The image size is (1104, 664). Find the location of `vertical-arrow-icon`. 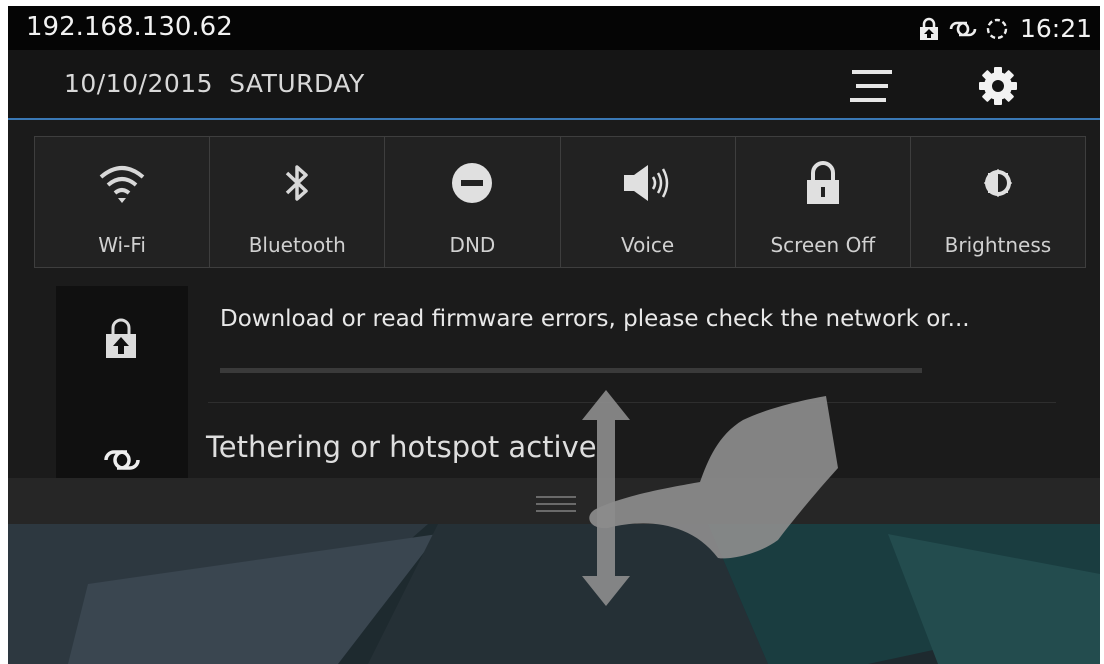

vertical-arrow-icon is located at coordinates (606, 498).